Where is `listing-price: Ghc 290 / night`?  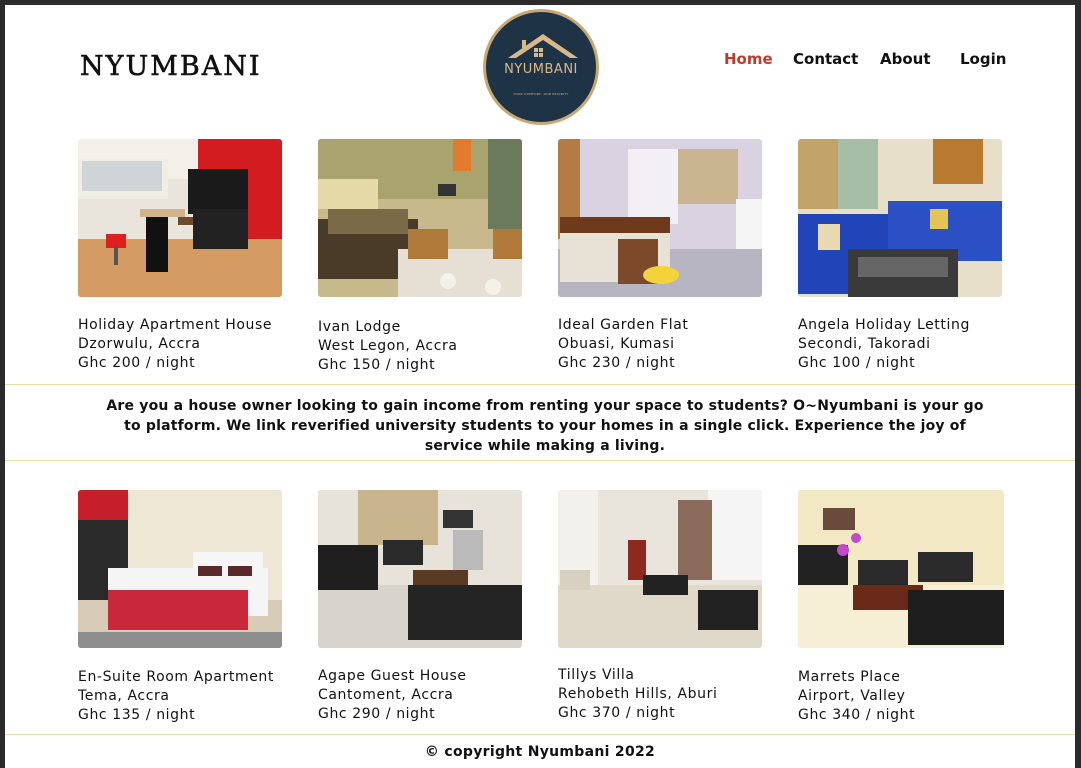 listing-price: Ghc 290 / night is located at coordinates (377, 714).